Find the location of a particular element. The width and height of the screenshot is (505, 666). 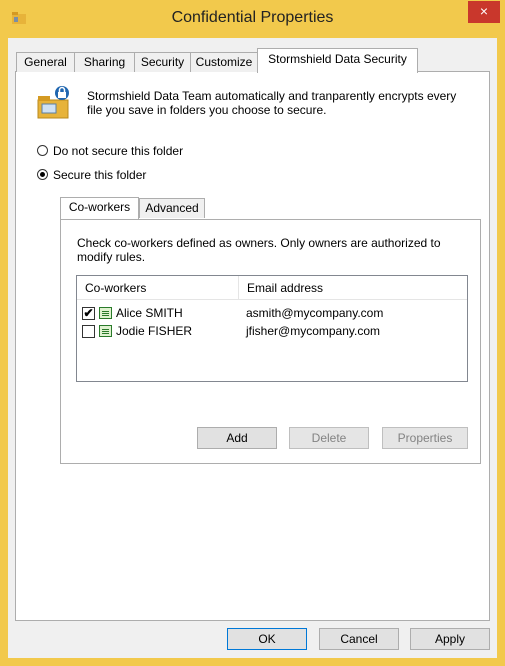

radio-secure: Secure this folder is located at coordinates (137, 175).